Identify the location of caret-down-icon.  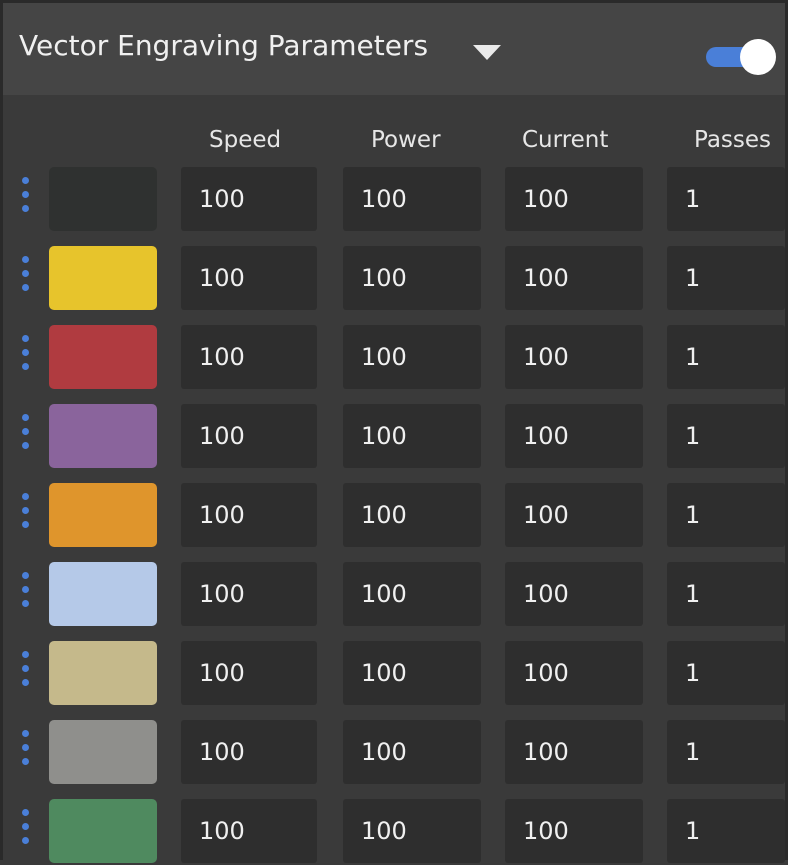
(487, 52).